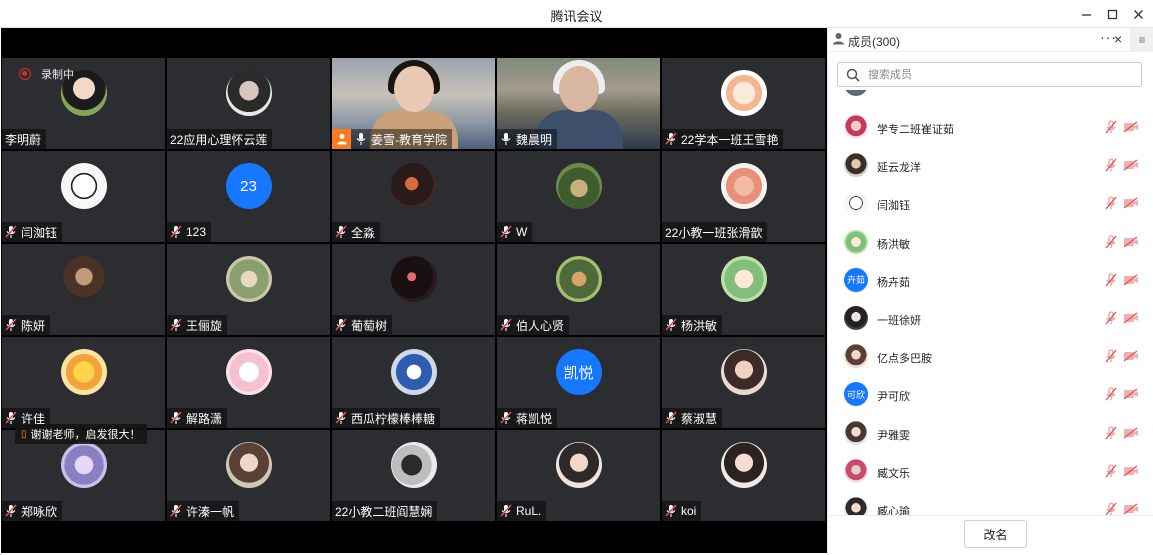  I want to click on participant-tile: 22小教一班张滑歆, so click(743, 196).